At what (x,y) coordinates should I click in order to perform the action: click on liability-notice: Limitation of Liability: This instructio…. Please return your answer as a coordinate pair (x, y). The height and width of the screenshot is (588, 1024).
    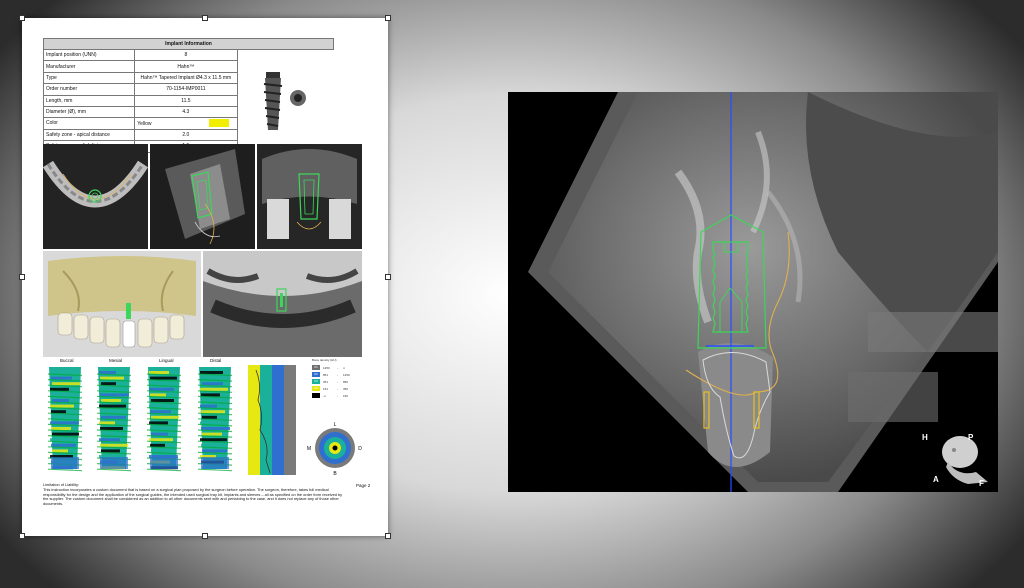
    Looking at the image, I should click on (193, 494).